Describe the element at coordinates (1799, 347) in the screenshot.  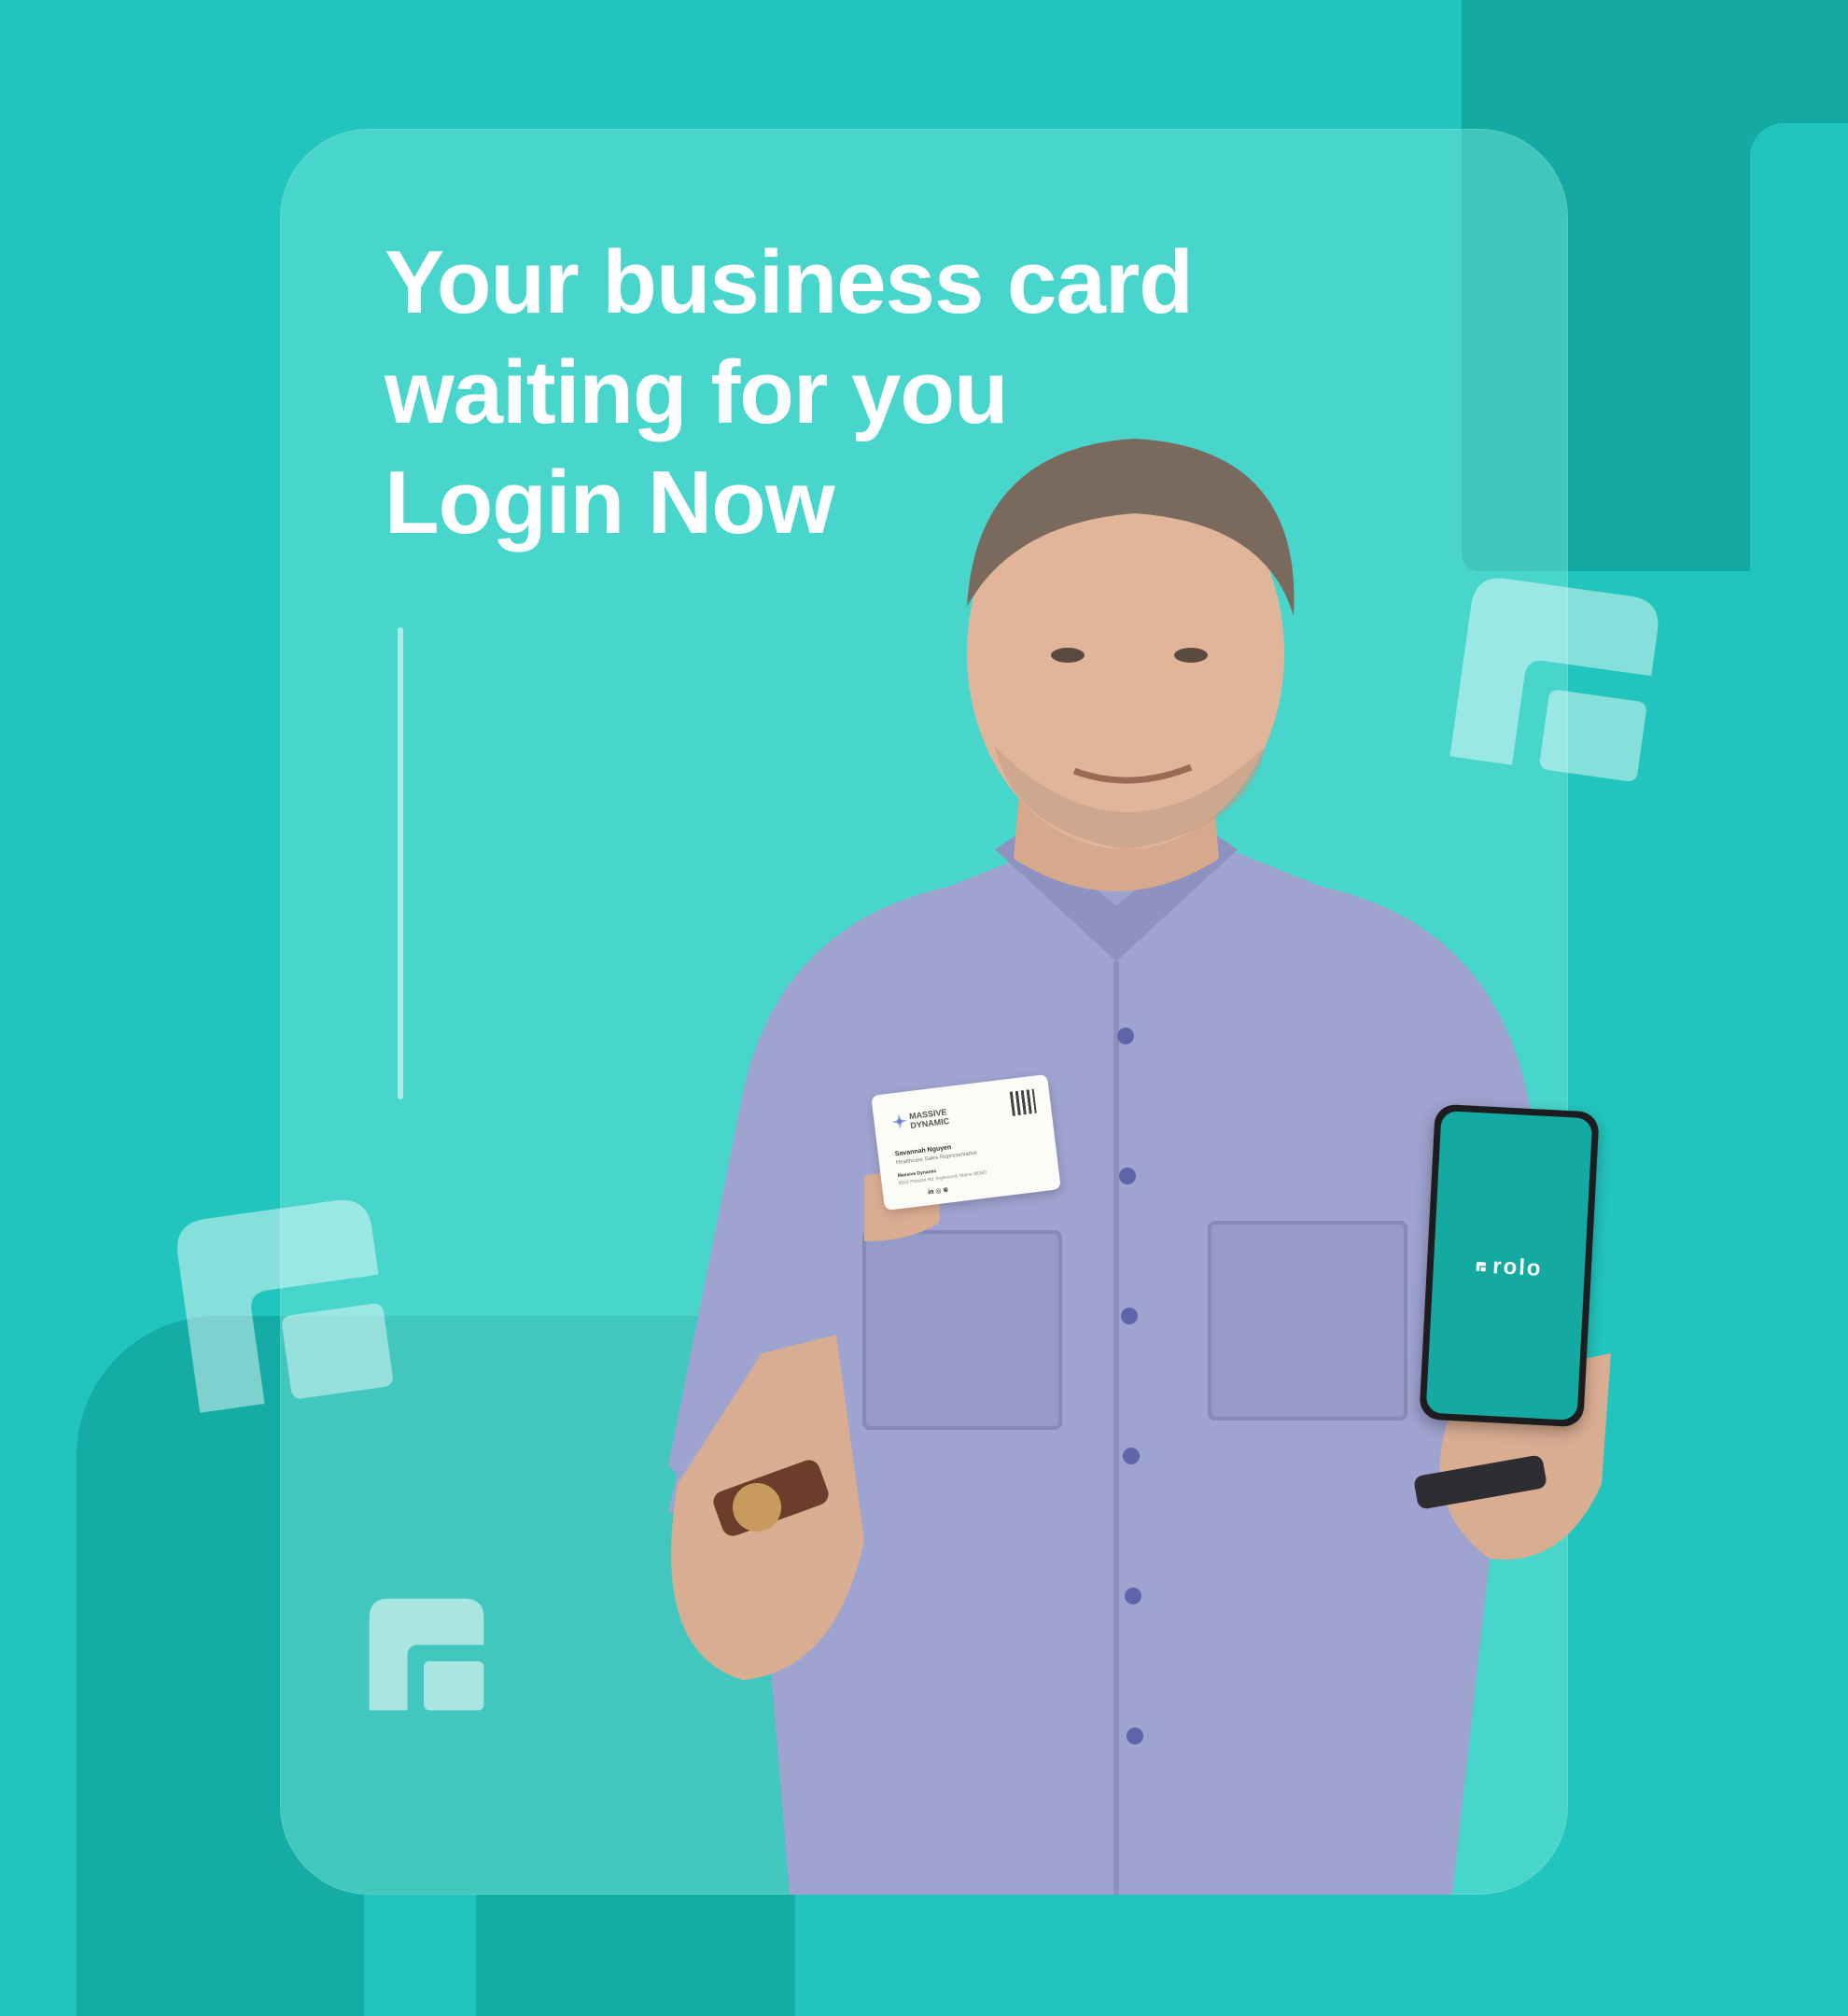
I see `background-cutout-top-right` at that location.